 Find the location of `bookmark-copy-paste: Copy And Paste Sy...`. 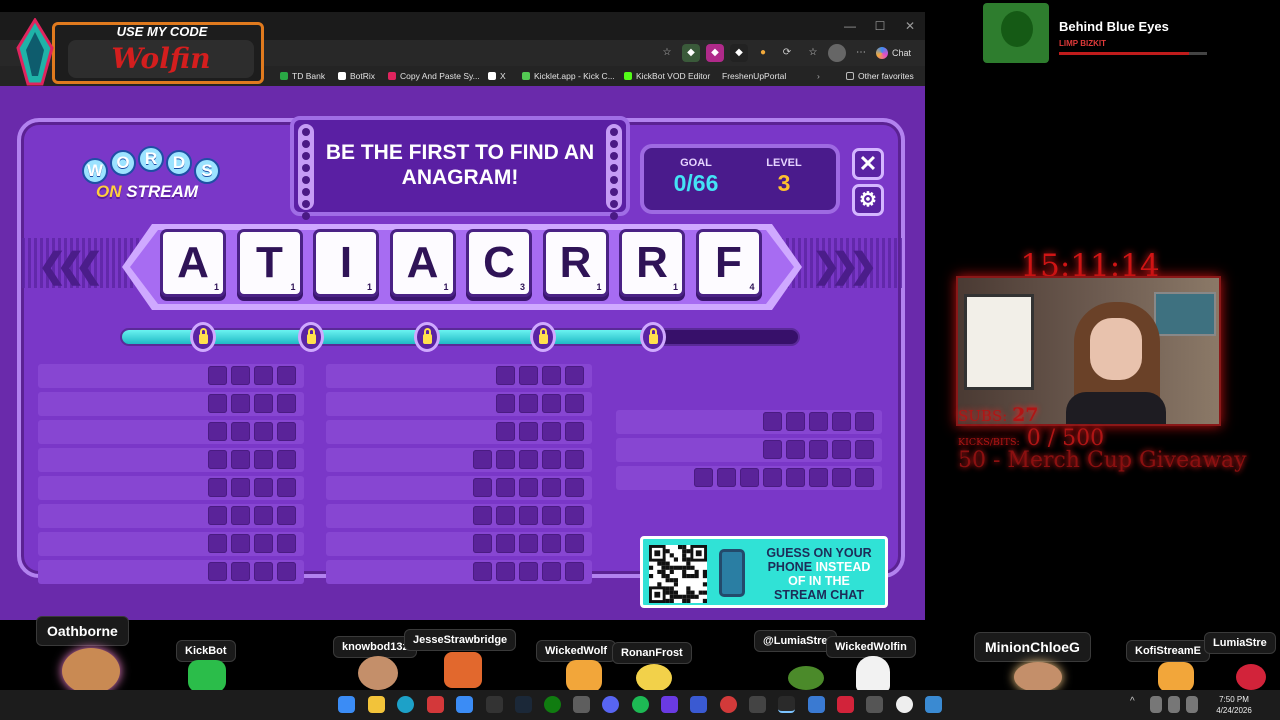

bookmark-copy-paste: Copy And Paste Sy... is located at coordinates (434, 76).